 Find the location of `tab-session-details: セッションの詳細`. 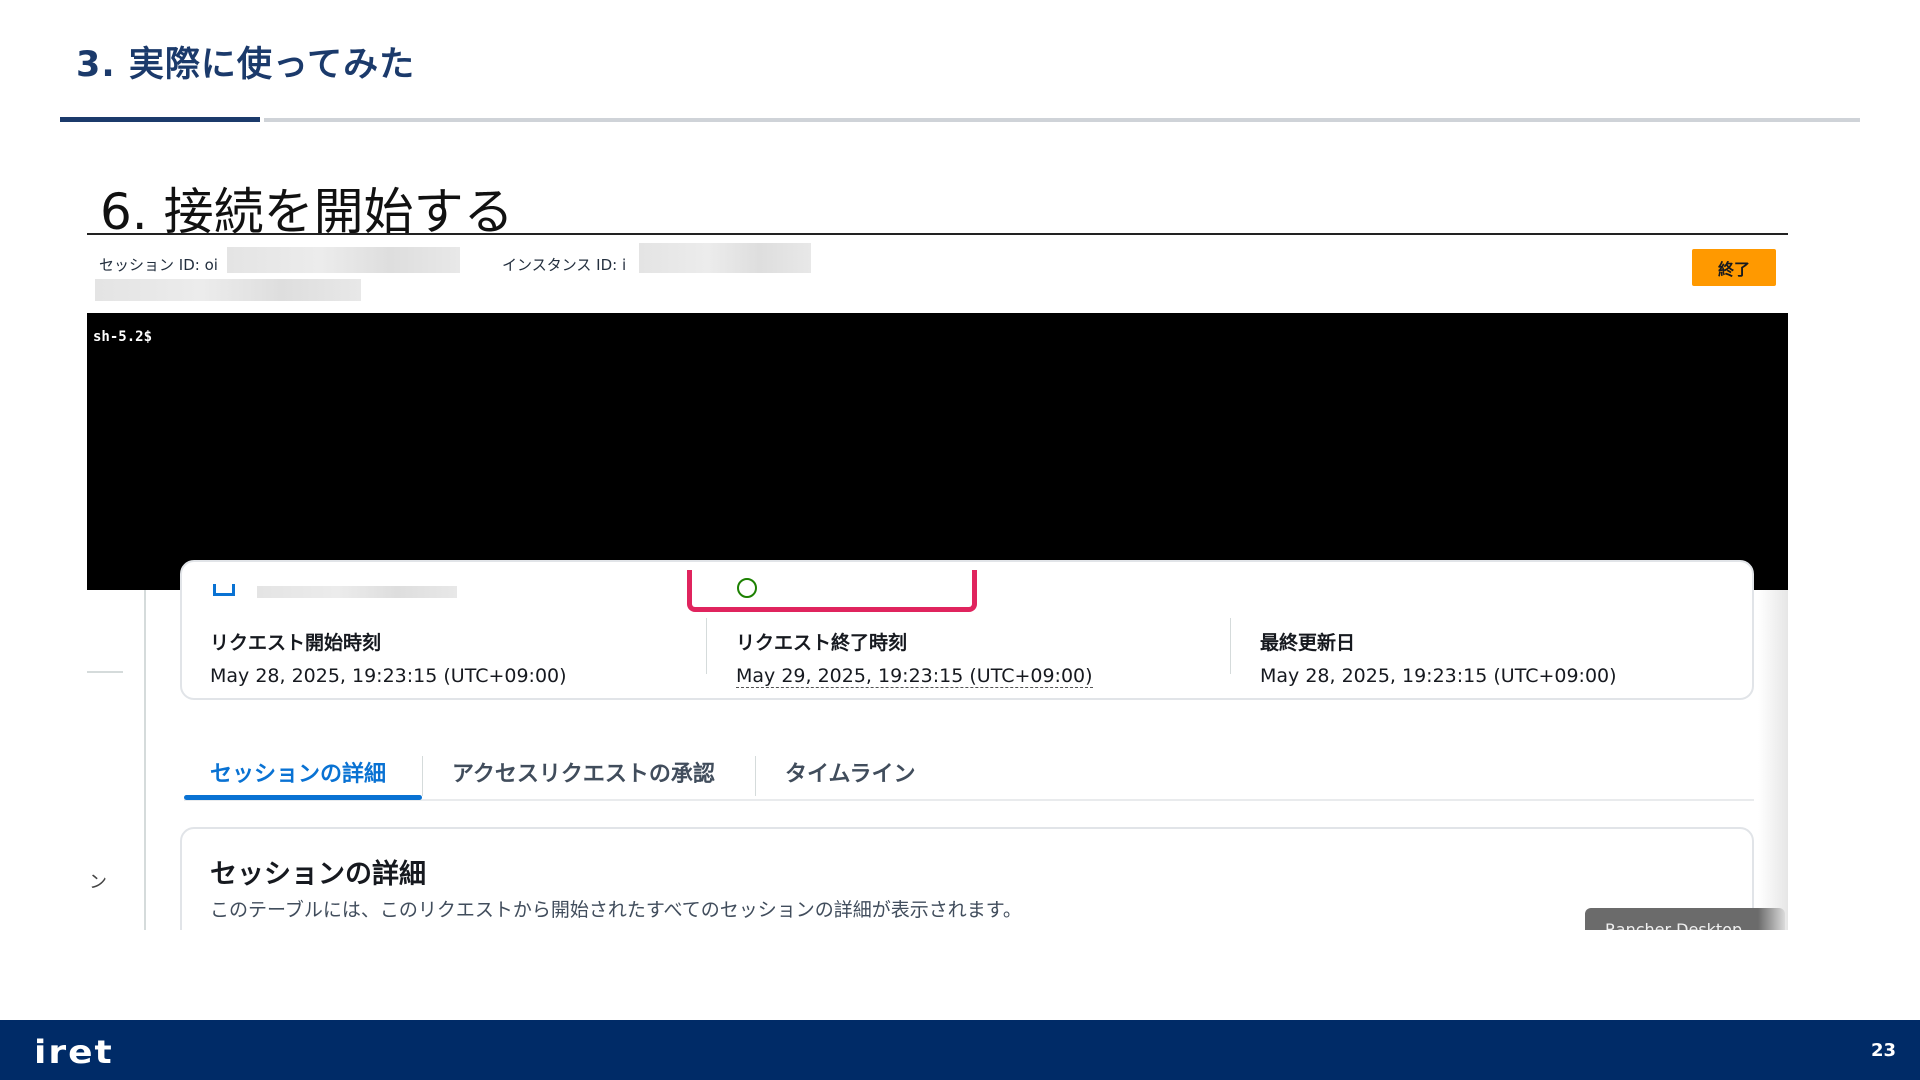

tab-session-details: セッションの詳細 is located at coordinates (298, 772).